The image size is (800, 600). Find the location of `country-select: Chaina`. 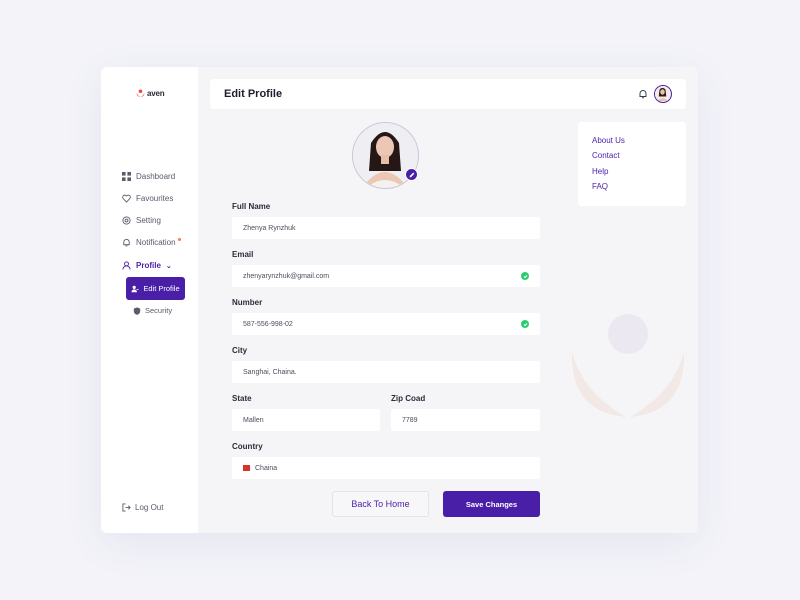

country-select: Chaina is located at coordinates (386, 468).